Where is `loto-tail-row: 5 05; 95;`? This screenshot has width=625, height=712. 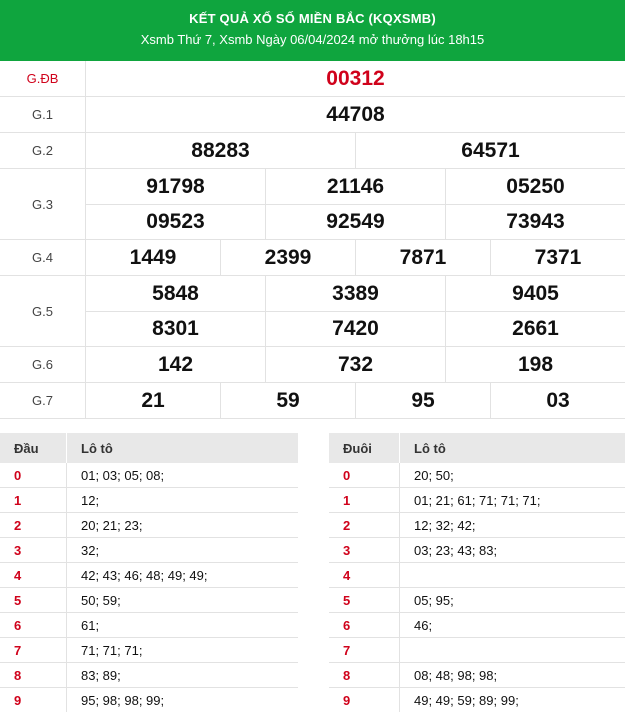
loto-tail-row: 5 05; 95; is located at coordinates (477, 600).